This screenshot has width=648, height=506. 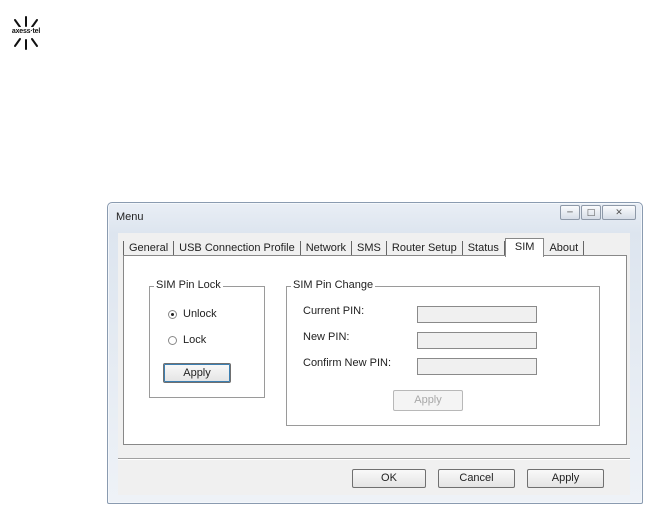 I want to click on close-icon: ✕, so click(x=619, y=212).